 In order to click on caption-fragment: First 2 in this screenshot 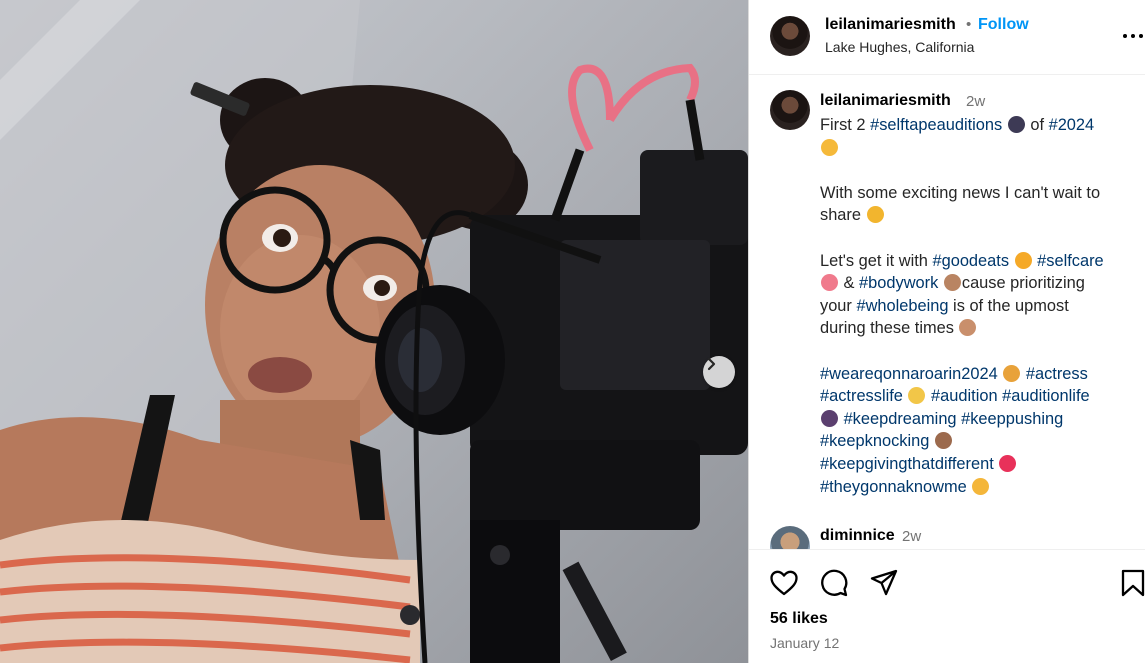, I will do `click(845, 125)`.